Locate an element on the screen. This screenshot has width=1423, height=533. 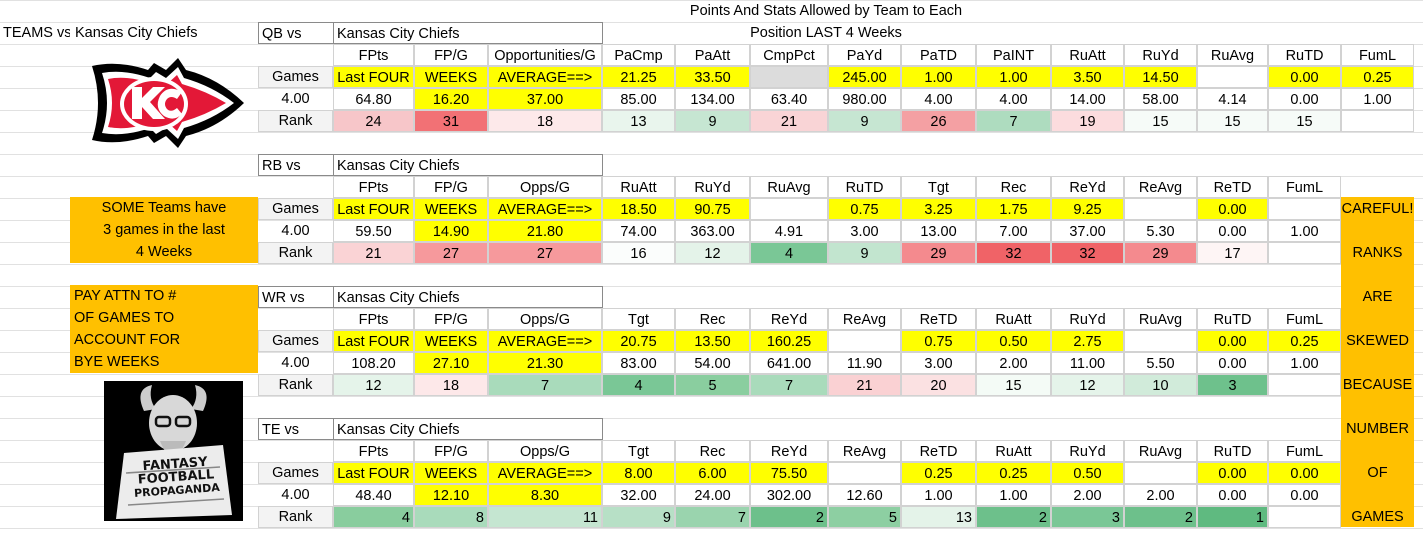
total-cell: 32.00 is located at coordinates (638, 495).